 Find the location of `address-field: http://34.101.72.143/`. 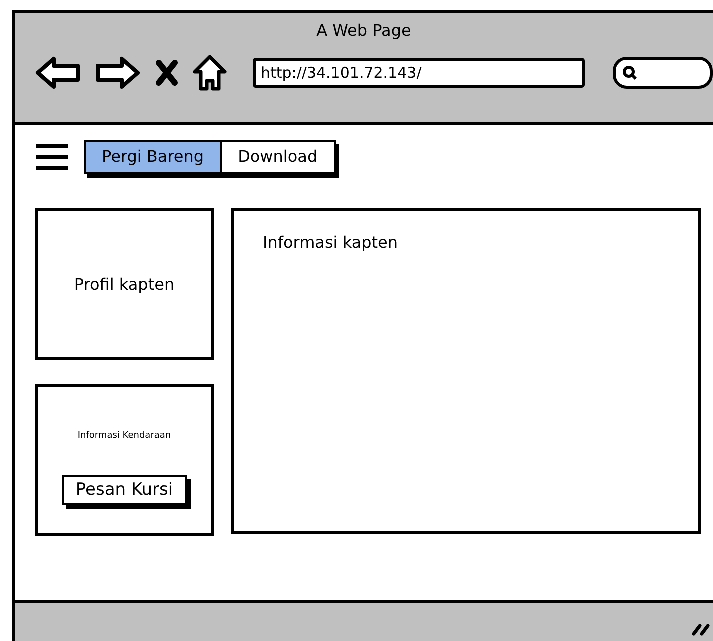

address-field: http://34.101.72.143/ is located at coordinates (419, 73).